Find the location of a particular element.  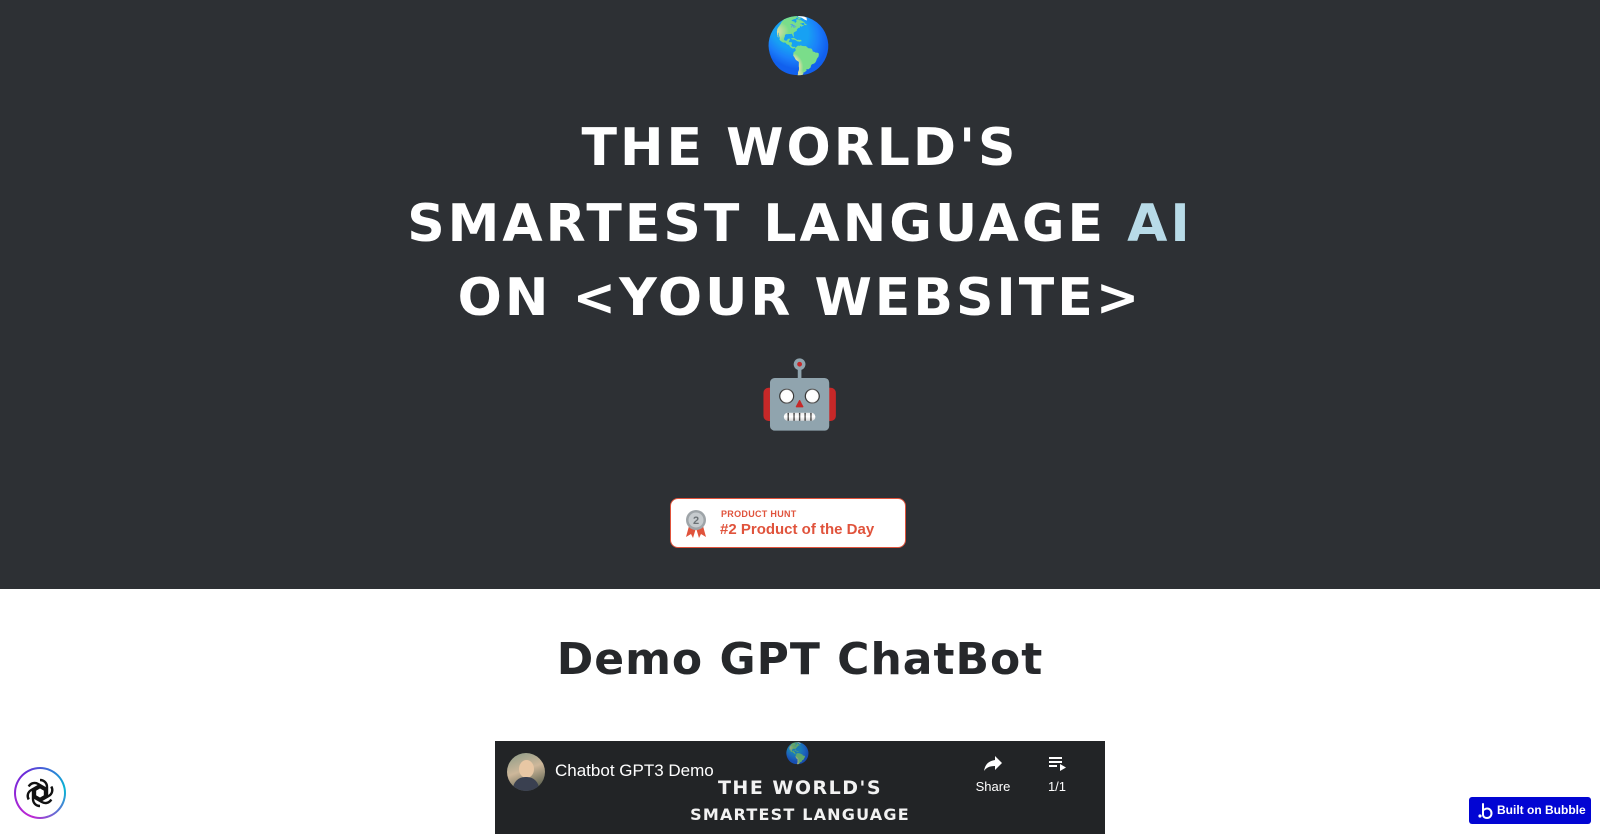

playlist-icon is located at coordinates (1057, 764).